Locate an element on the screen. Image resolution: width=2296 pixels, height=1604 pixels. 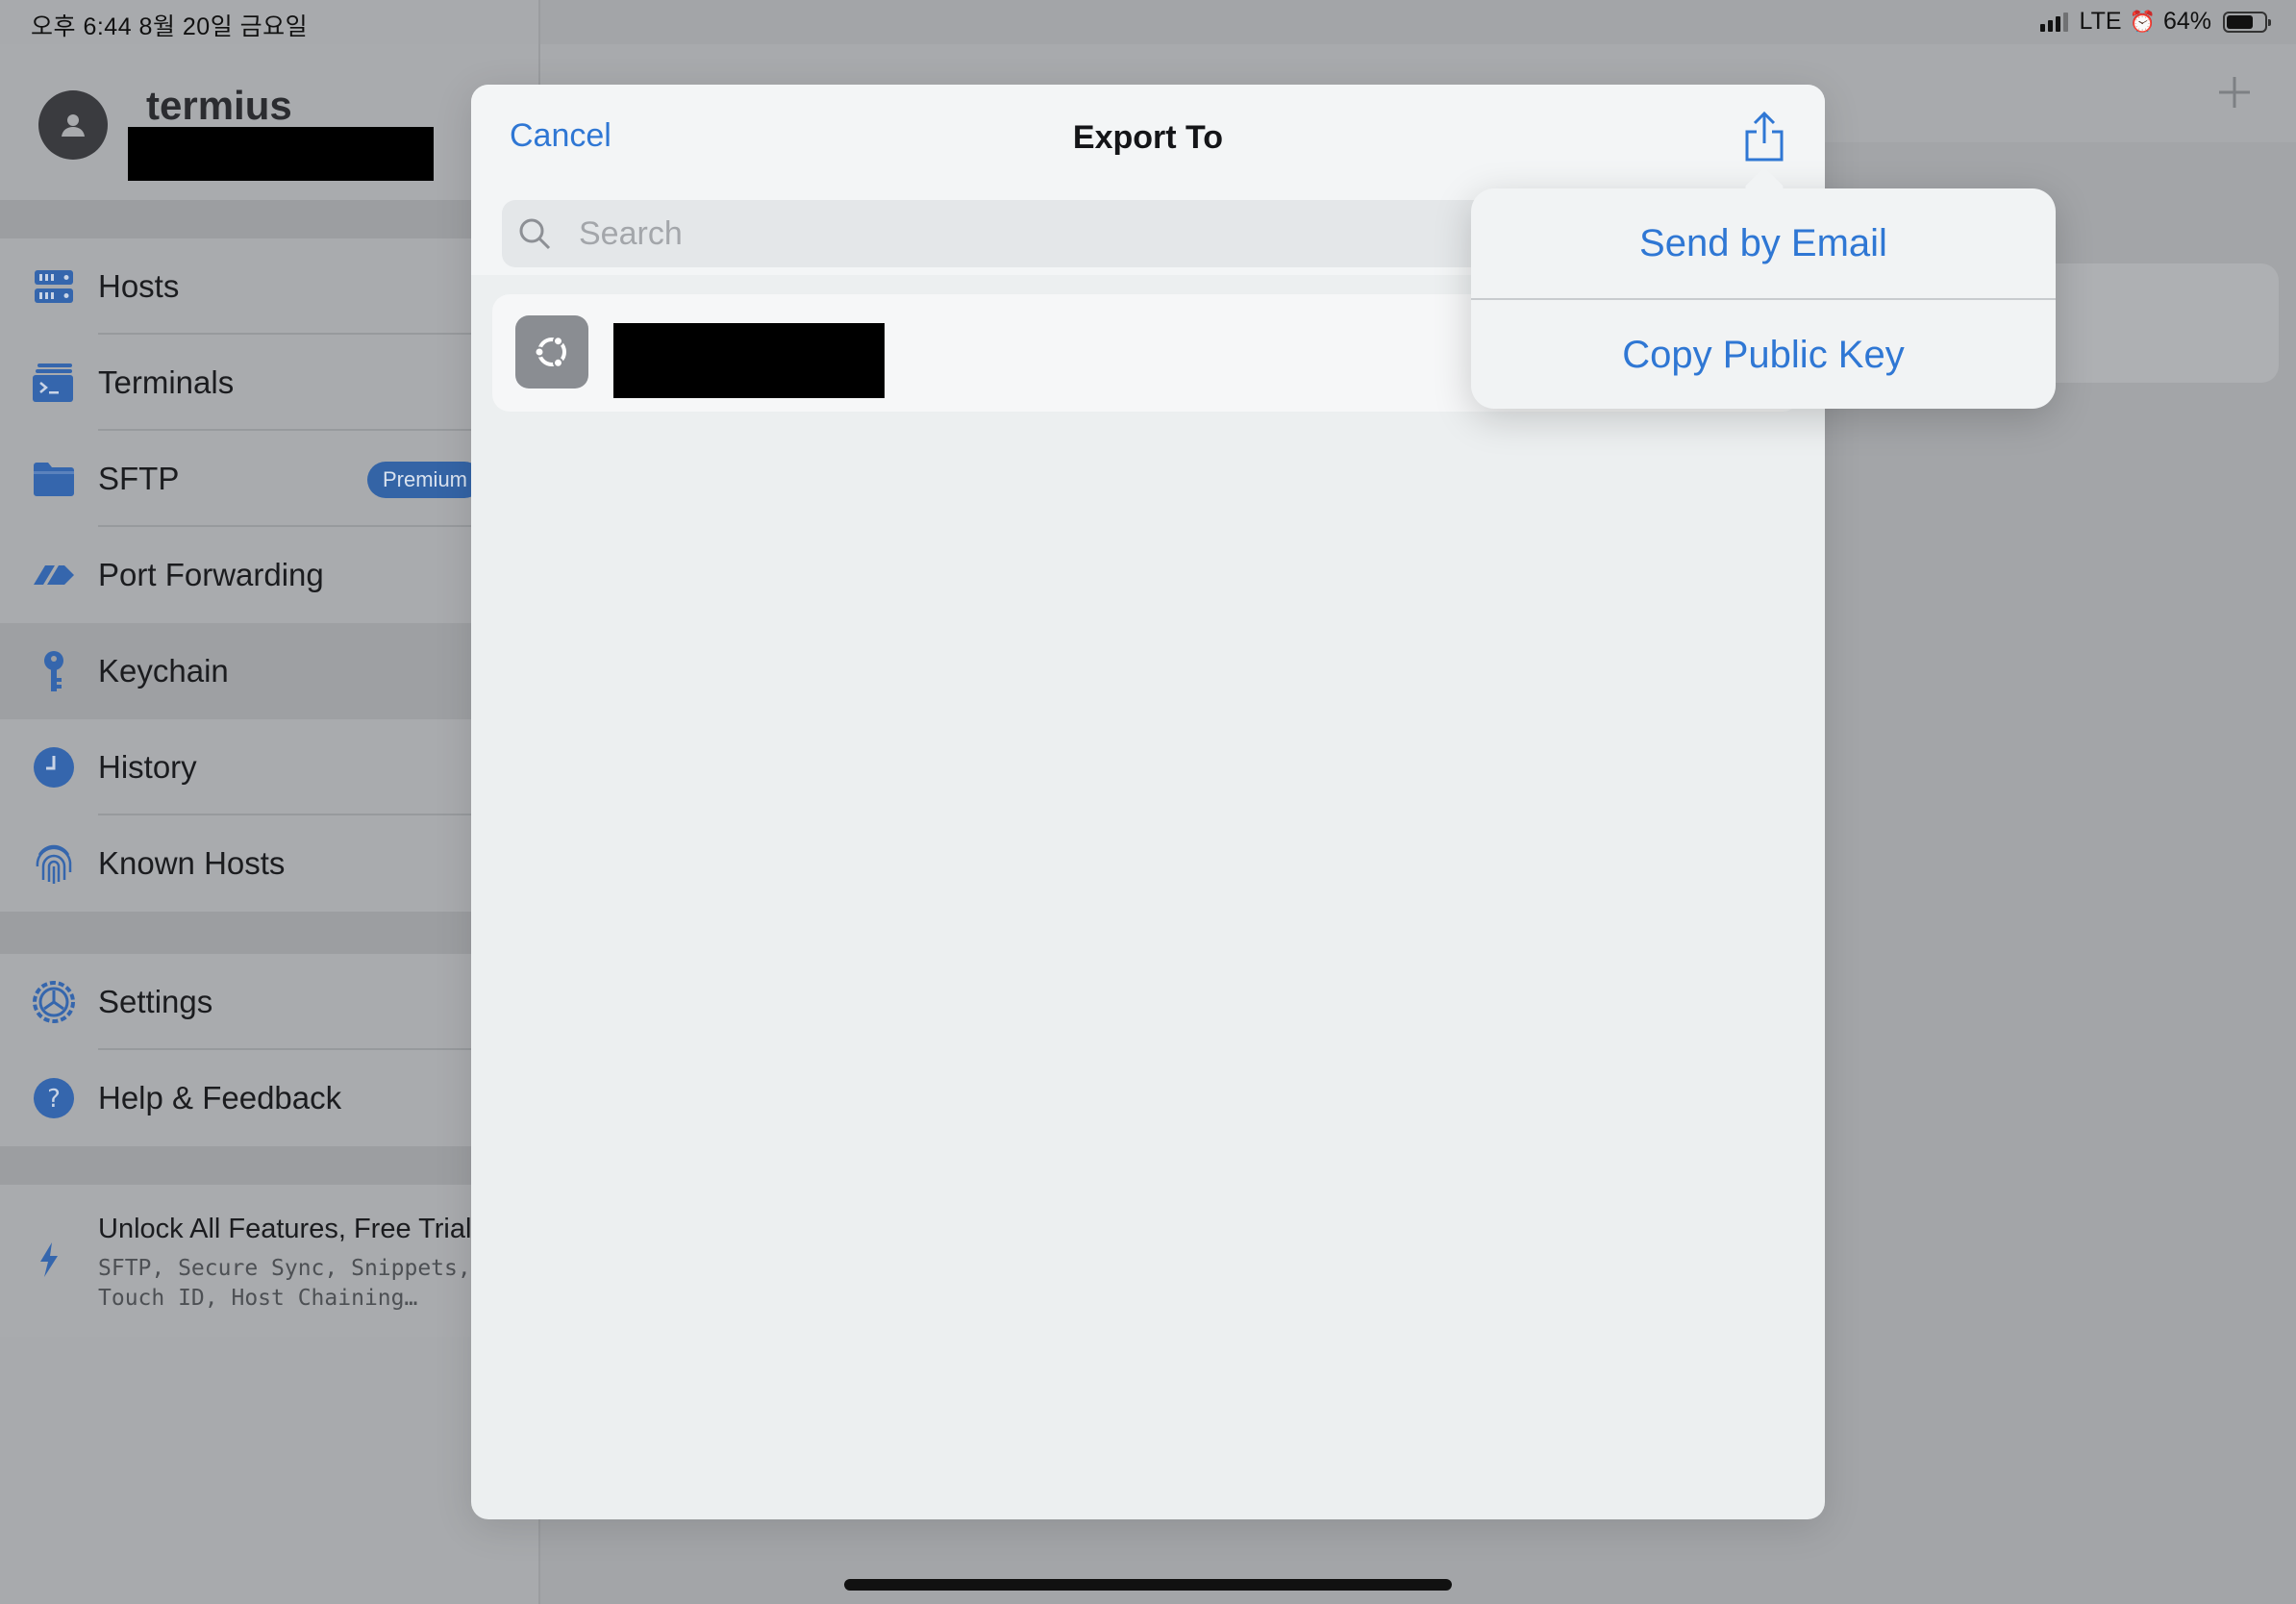
sidebar-item-label: History is located at coordinates (147, 767).